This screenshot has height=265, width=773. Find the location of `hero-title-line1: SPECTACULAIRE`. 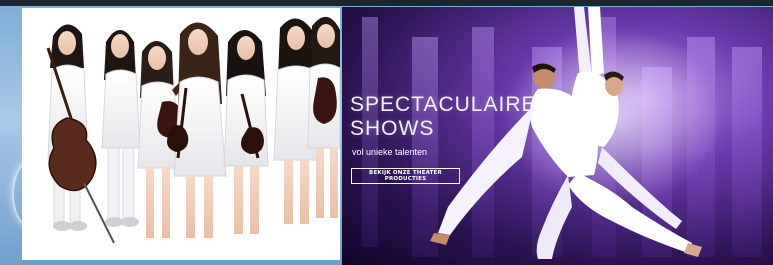

hero-title-line1: SPECTACULAIRE is located at coordinates (443, 104).